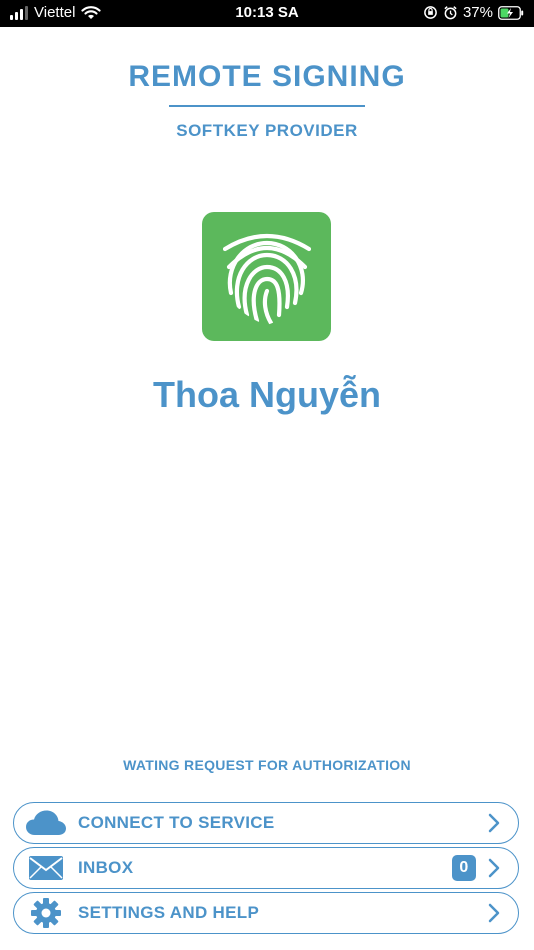 Image resolution: width=534 pixels, height=950 pixels. I want to click on user-name: Thoa Nguyễn, so click(266, 394).